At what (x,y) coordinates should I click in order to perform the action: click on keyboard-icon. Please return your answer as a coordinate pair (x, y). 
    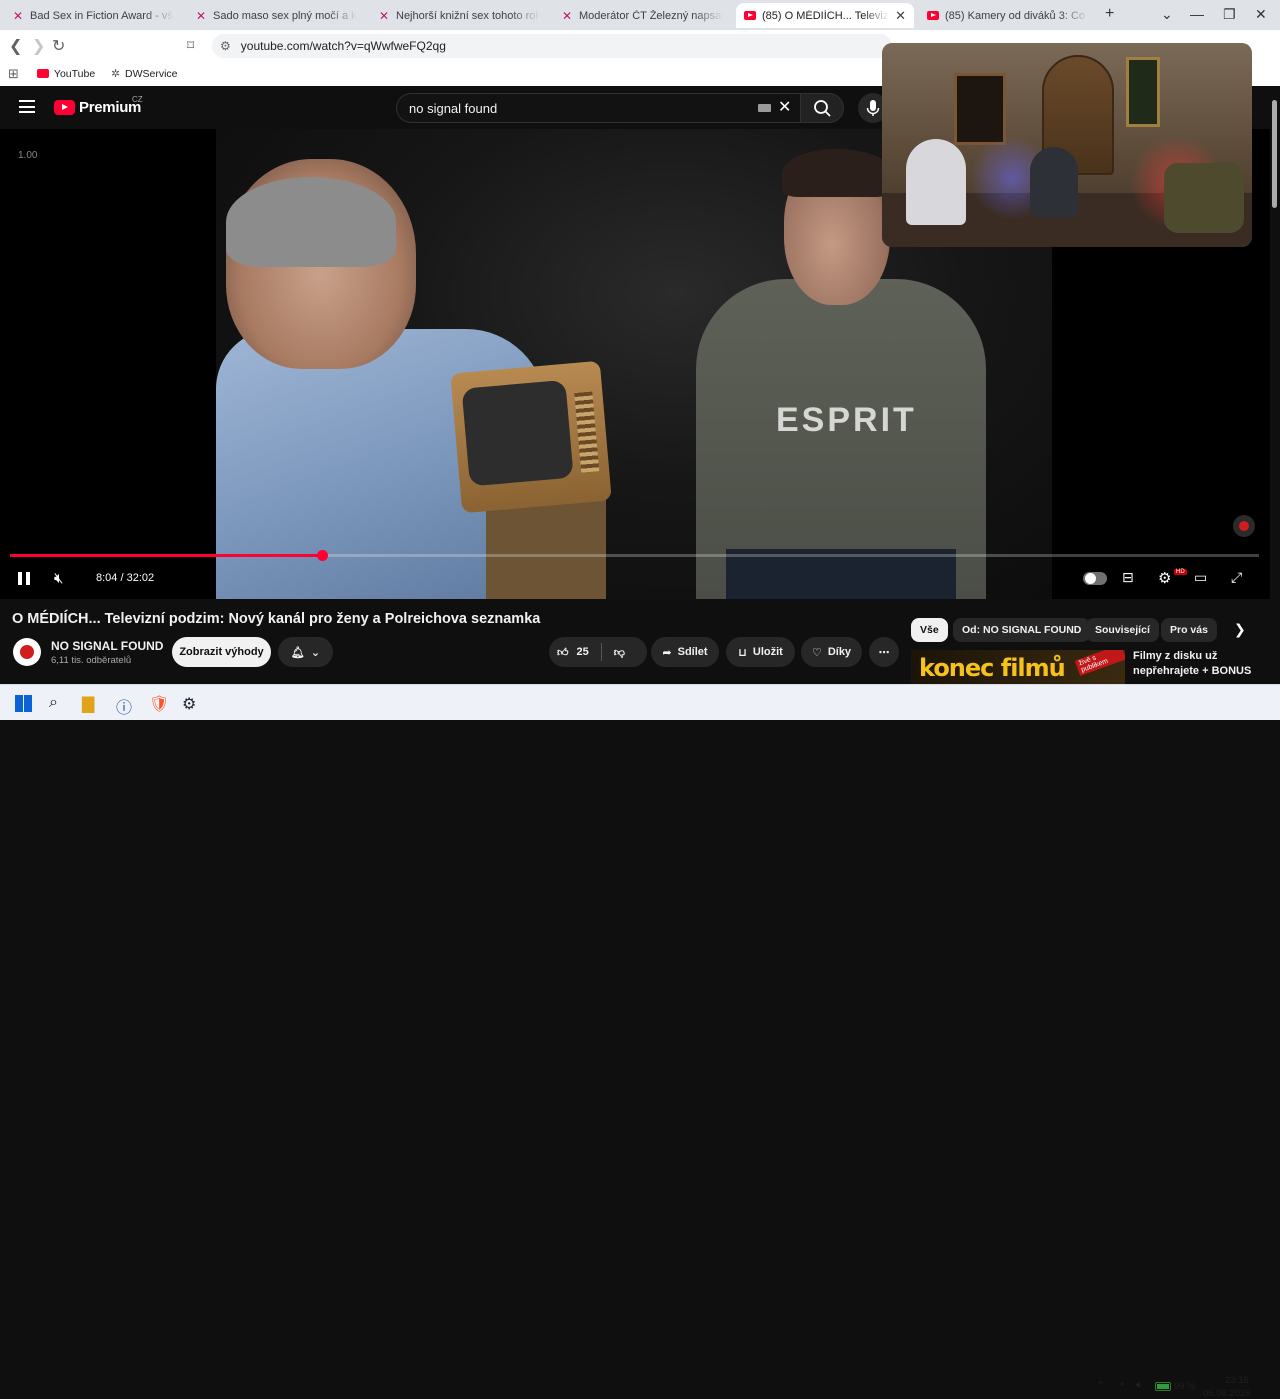
    Looking at the image, I should click on (764, 108).